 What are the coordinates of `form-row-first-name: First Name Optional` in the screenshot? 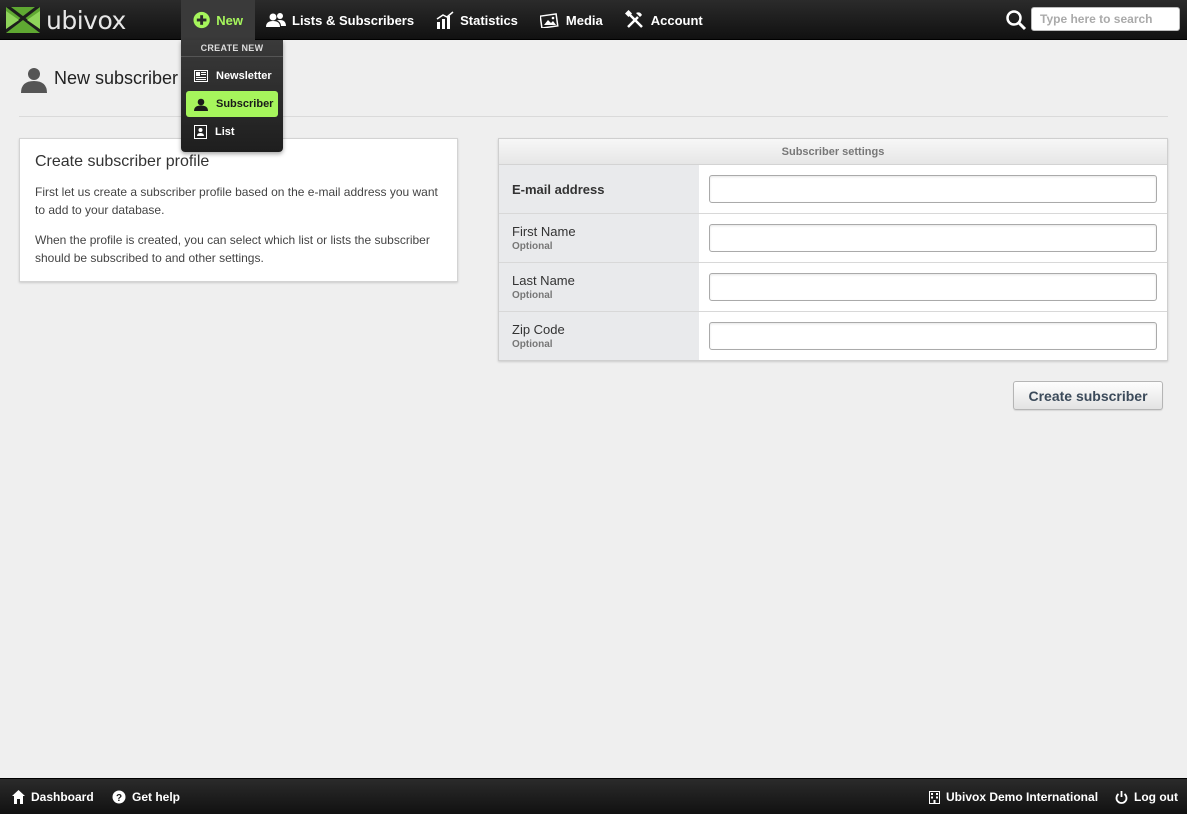 It's located at (833, 238).